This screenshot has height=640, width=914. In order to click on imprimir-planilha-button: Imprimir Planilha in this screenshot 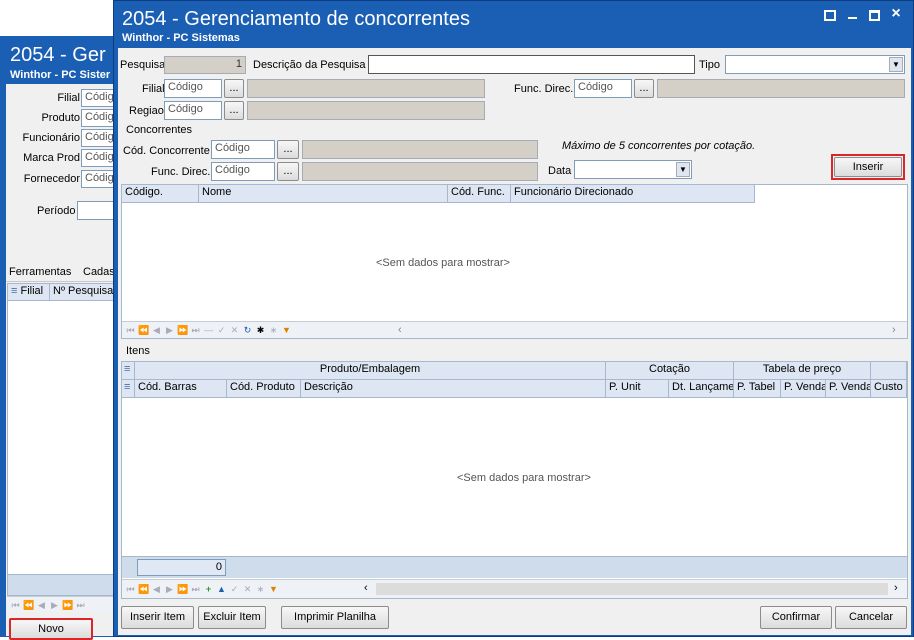, I will do `click(335, 617)`.